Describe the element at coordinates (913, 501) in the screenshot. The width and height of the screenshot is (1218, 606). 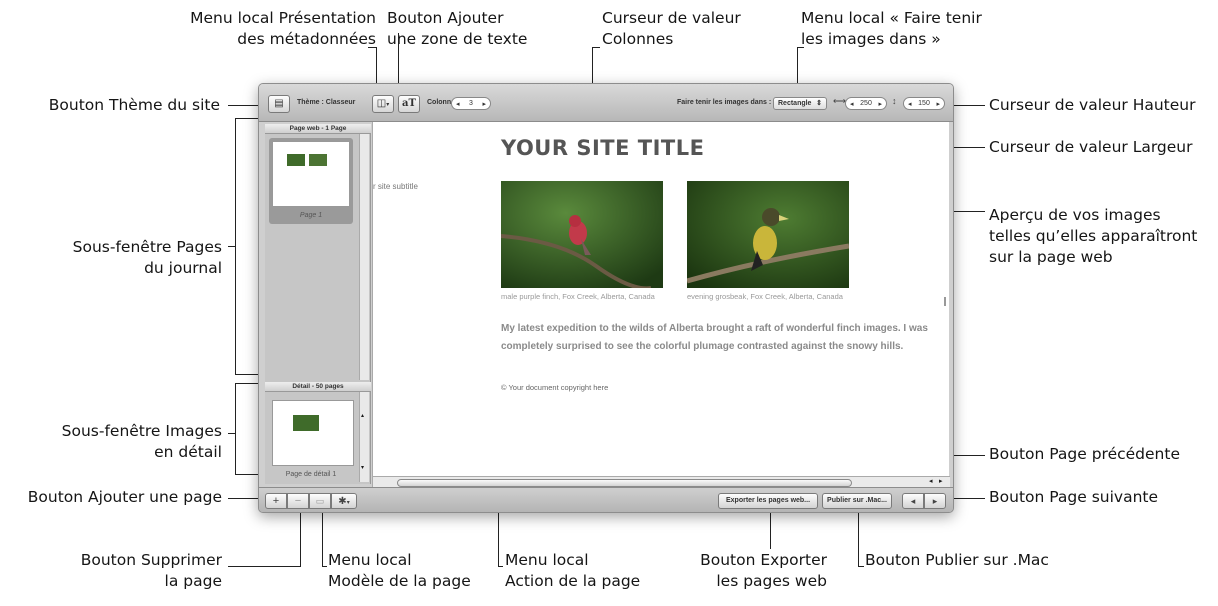
I see `previous-page-button: ◂` at that location.